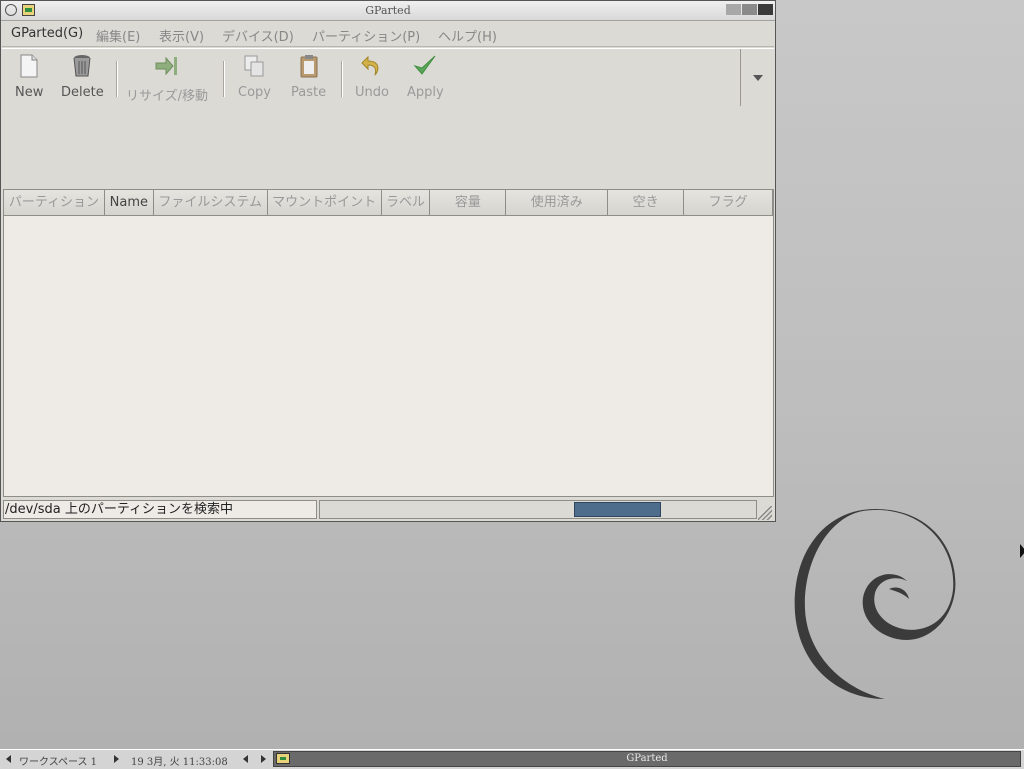 This screenshot has width=1024, height=769. Describe the element at coordinates (309, 66) in the screenshot. I see `paste-icon` at that location.